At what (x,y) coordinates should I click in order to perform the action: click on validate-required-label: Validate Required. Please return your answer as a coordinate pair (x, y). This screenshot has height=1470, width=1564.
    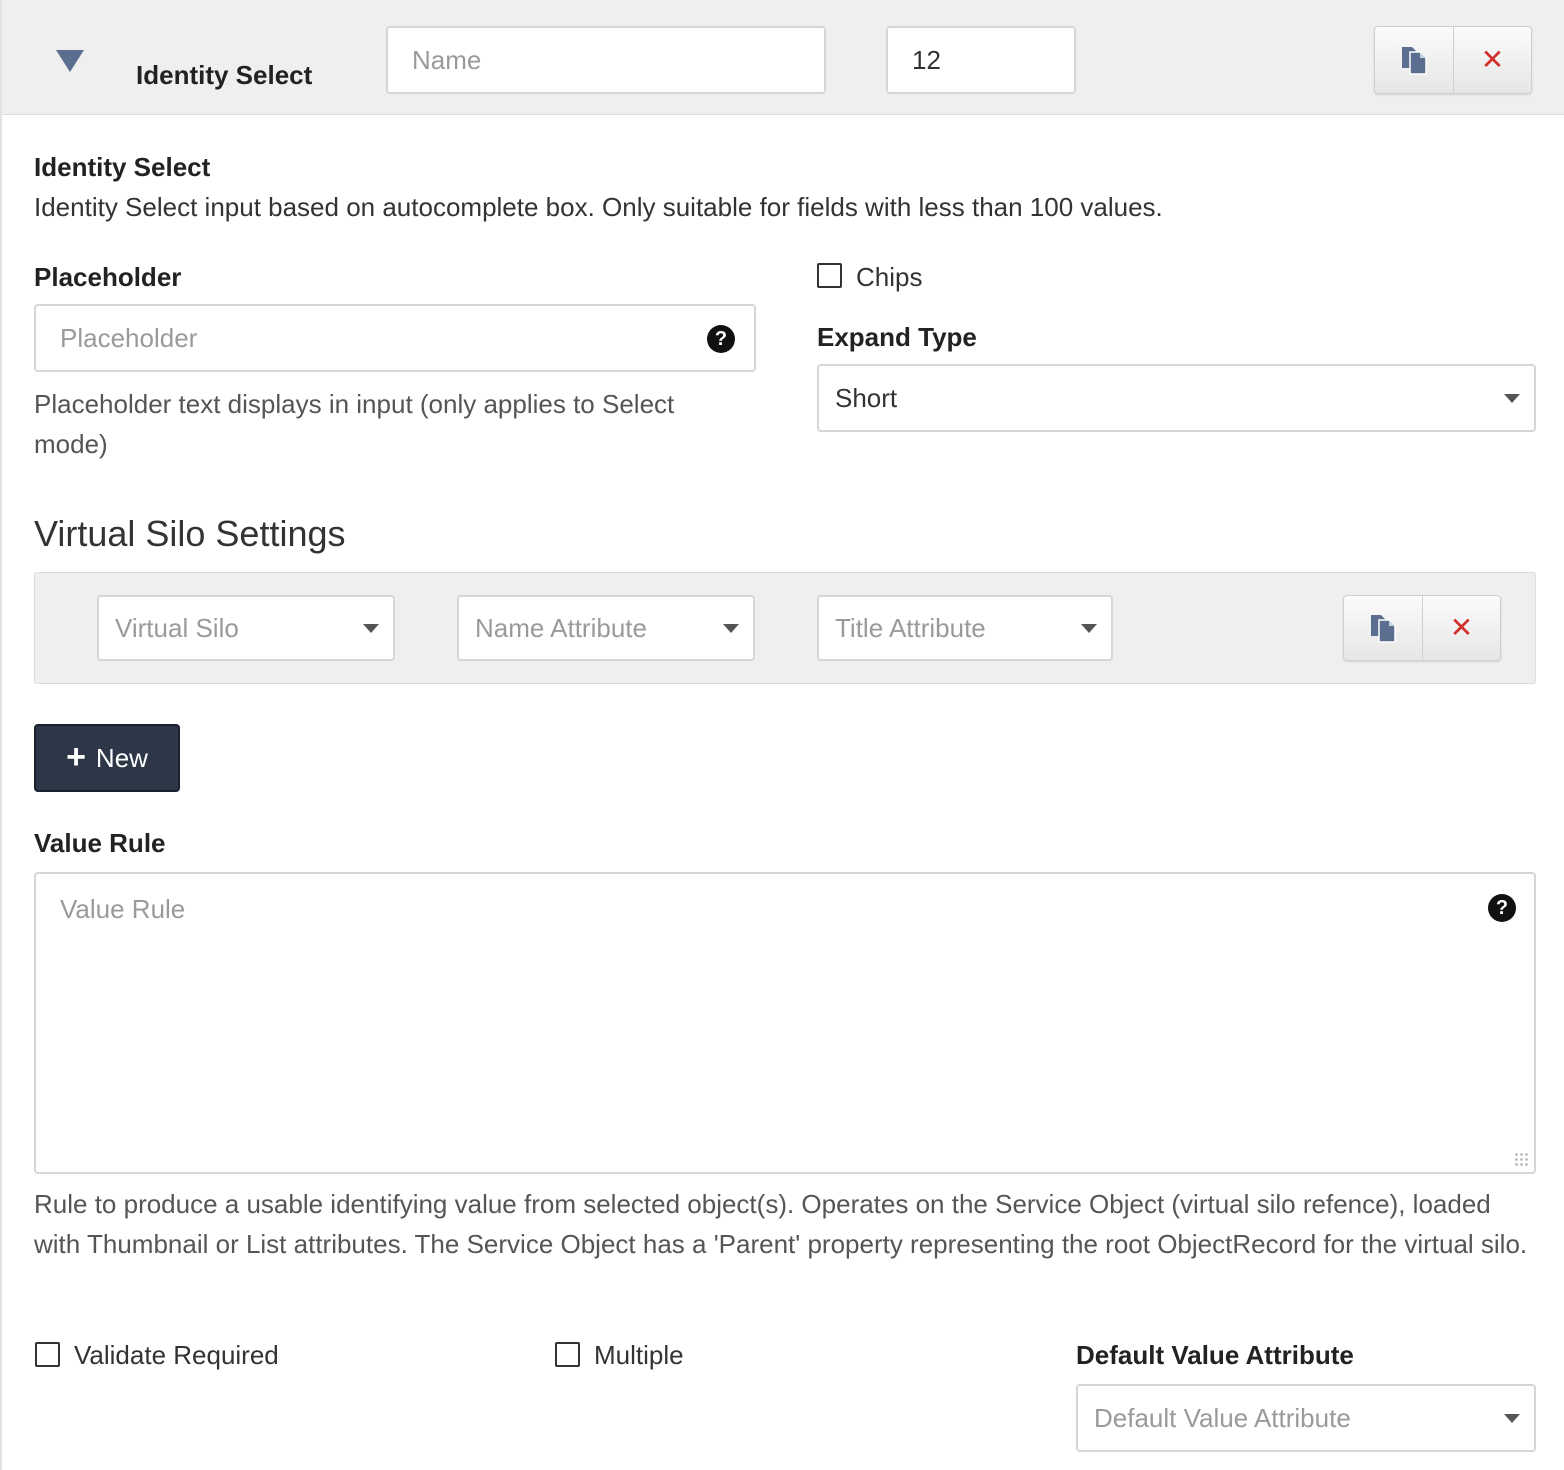
    Looking at the image, I should click on (176, 1355).